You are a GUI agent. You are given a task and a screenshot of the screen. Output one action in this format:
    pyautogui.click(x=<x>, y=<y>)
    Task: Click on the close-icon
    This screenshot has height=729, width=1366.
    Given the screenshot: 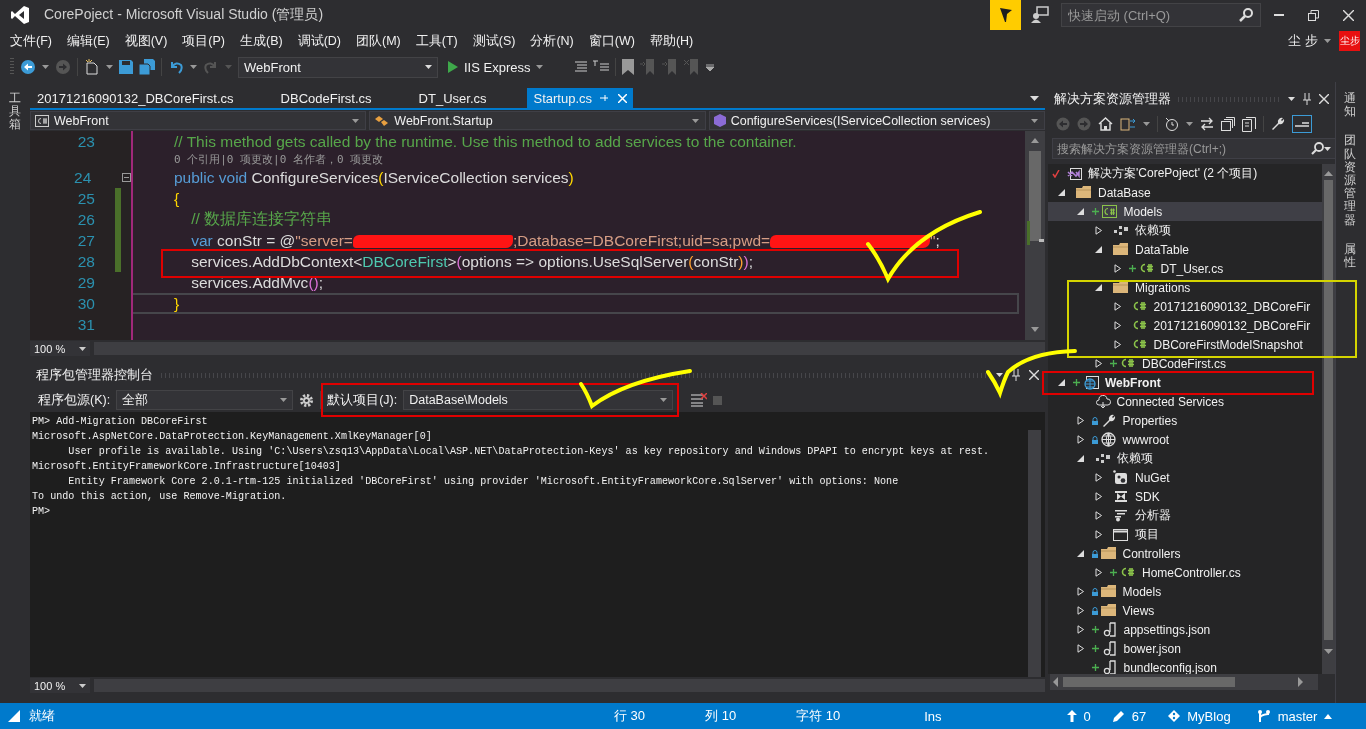 What is the action you would take?
    pyautogui.click(x=1324, y=99)
    